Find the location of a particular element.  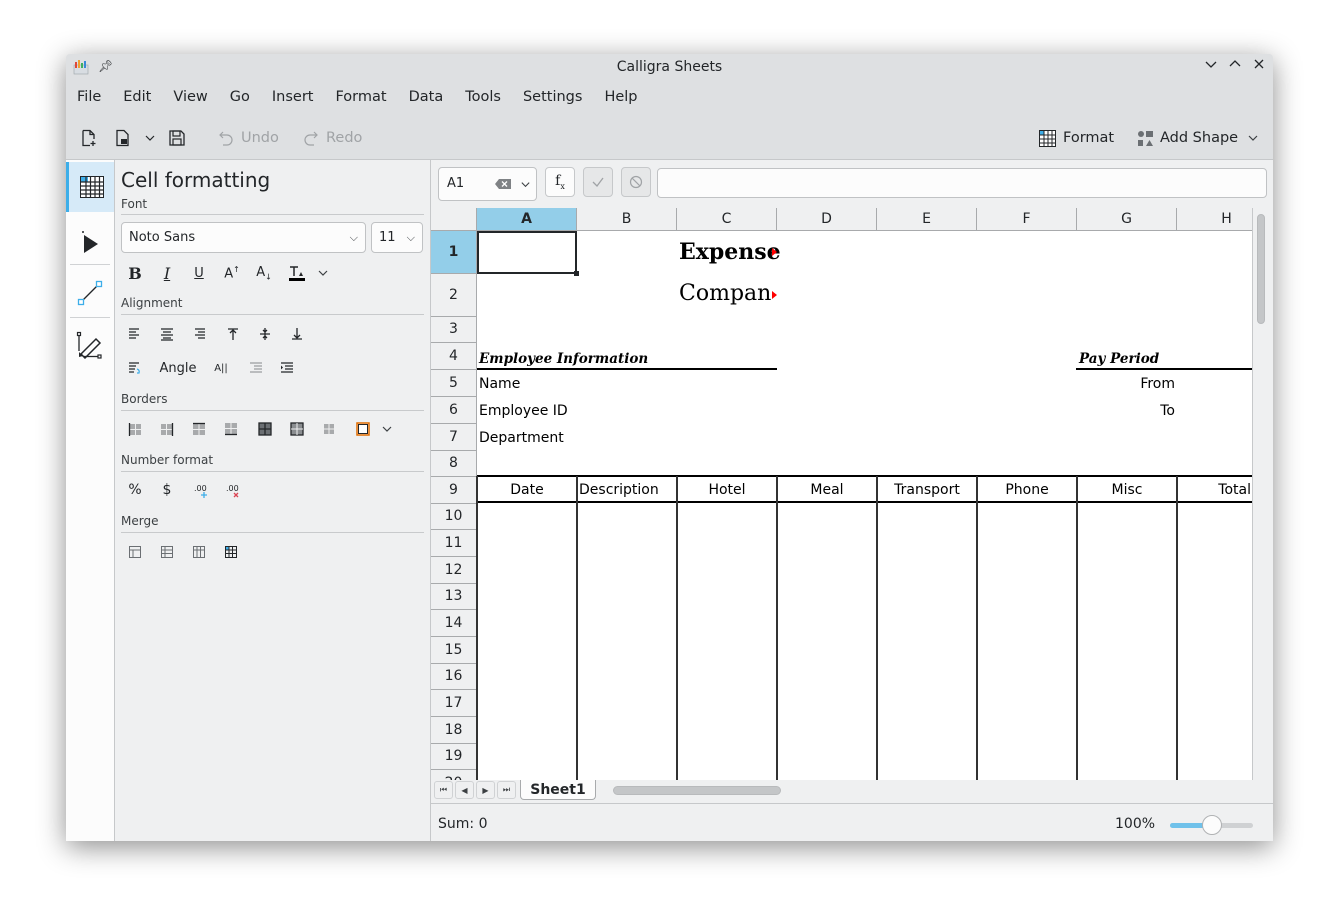

minimize-button is located at coordinates (1211, 67).